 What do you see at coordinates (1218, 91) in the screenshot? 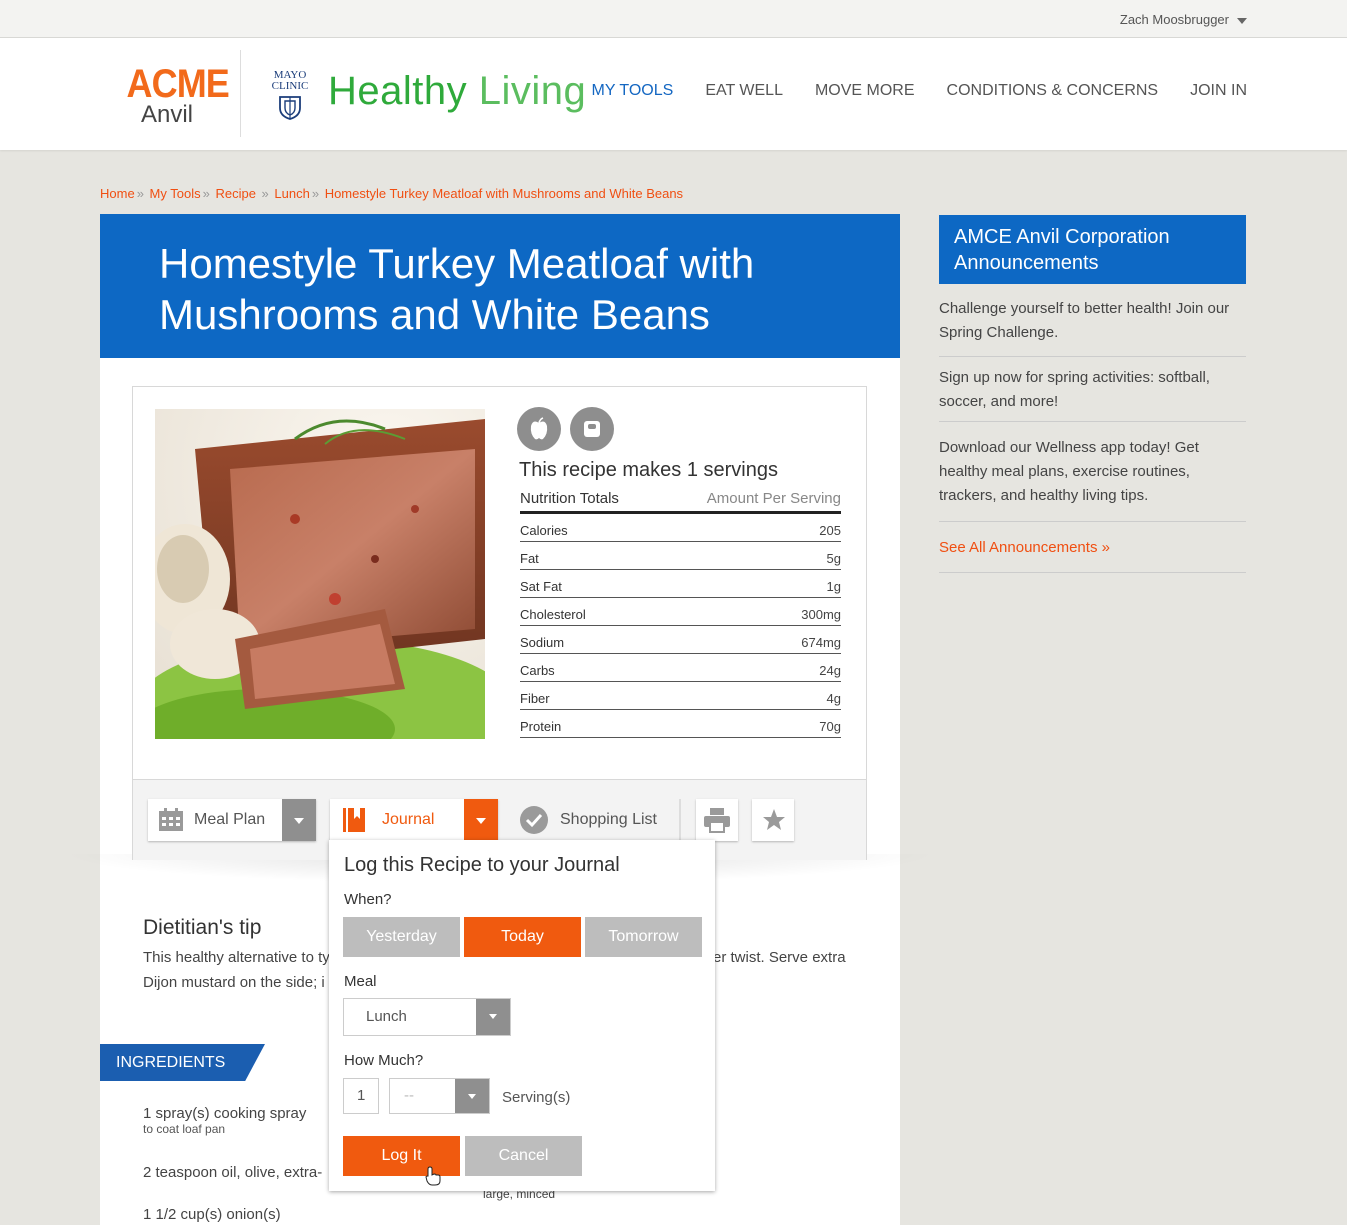
I see `nav-join-in: JOIN IN` at bounding box center [1218, 91].